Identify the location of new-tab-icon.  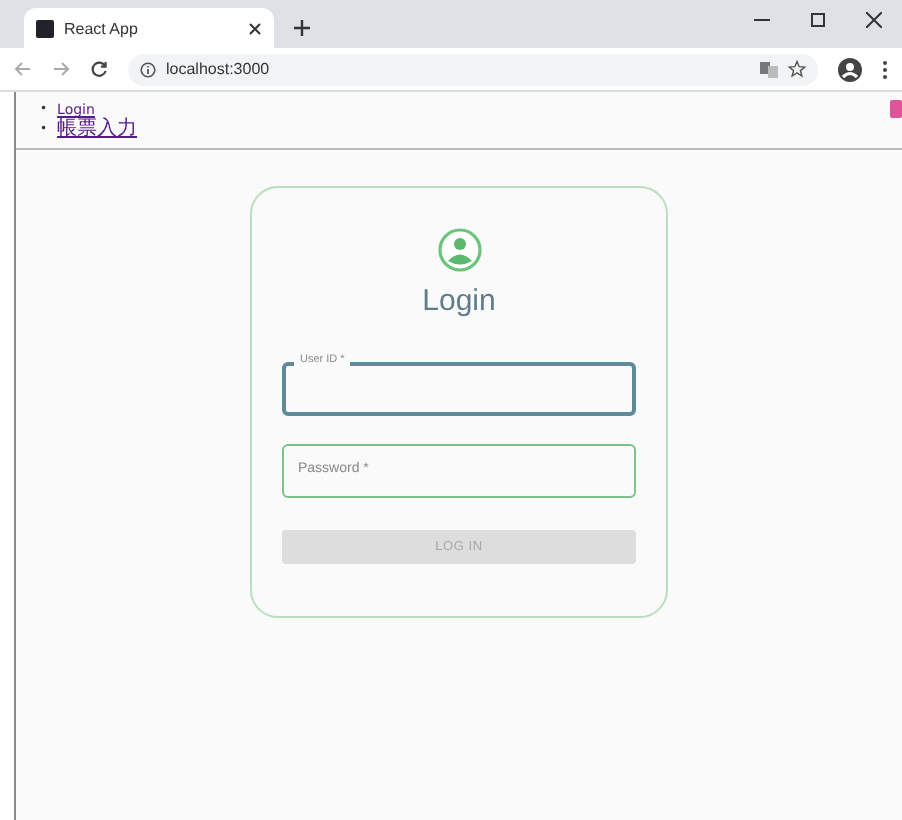
(302, 28).